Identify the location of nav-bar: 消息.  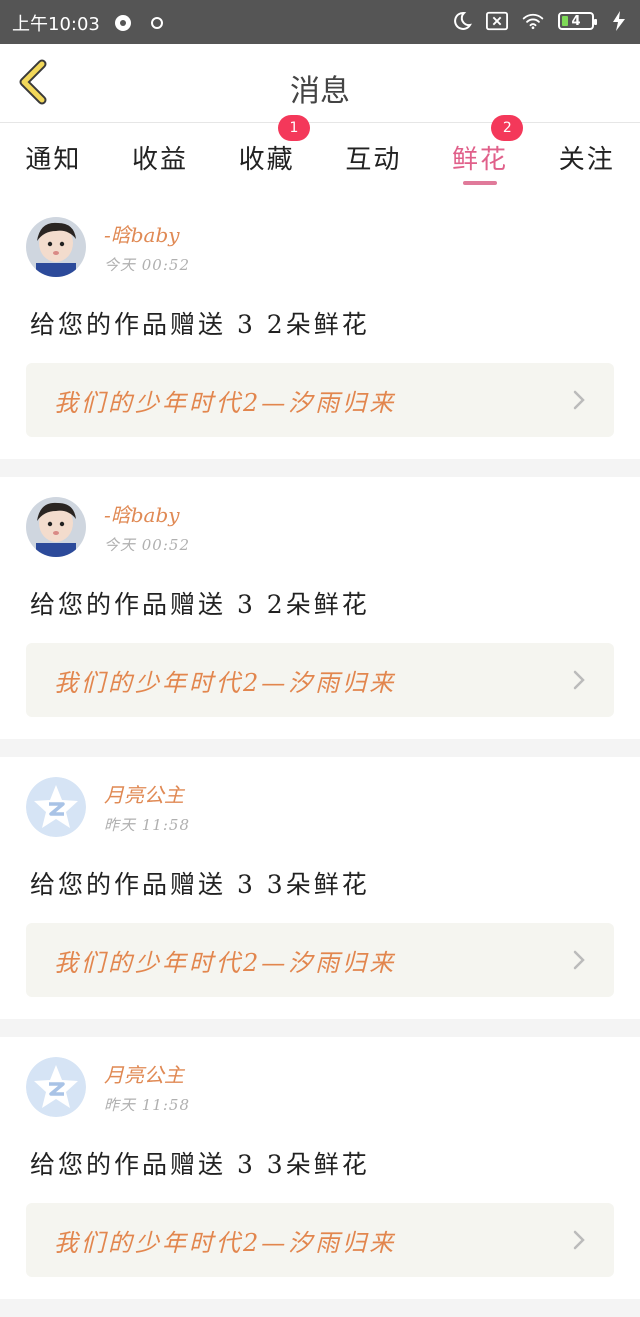
(320, 83).